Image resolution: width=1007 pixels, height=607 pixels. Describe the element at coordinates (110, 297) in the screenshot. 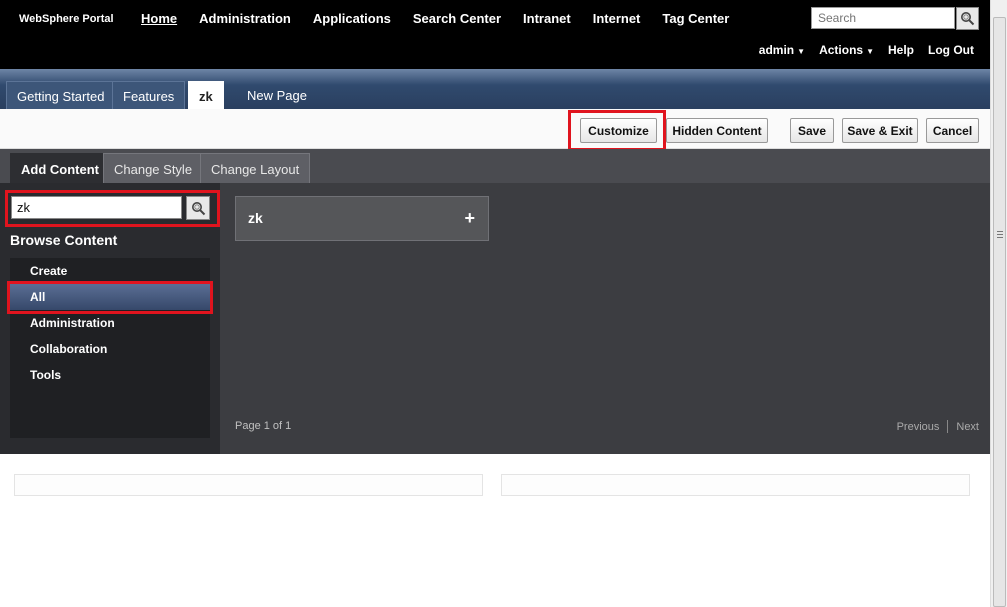

I see `category-all: All` at that location.